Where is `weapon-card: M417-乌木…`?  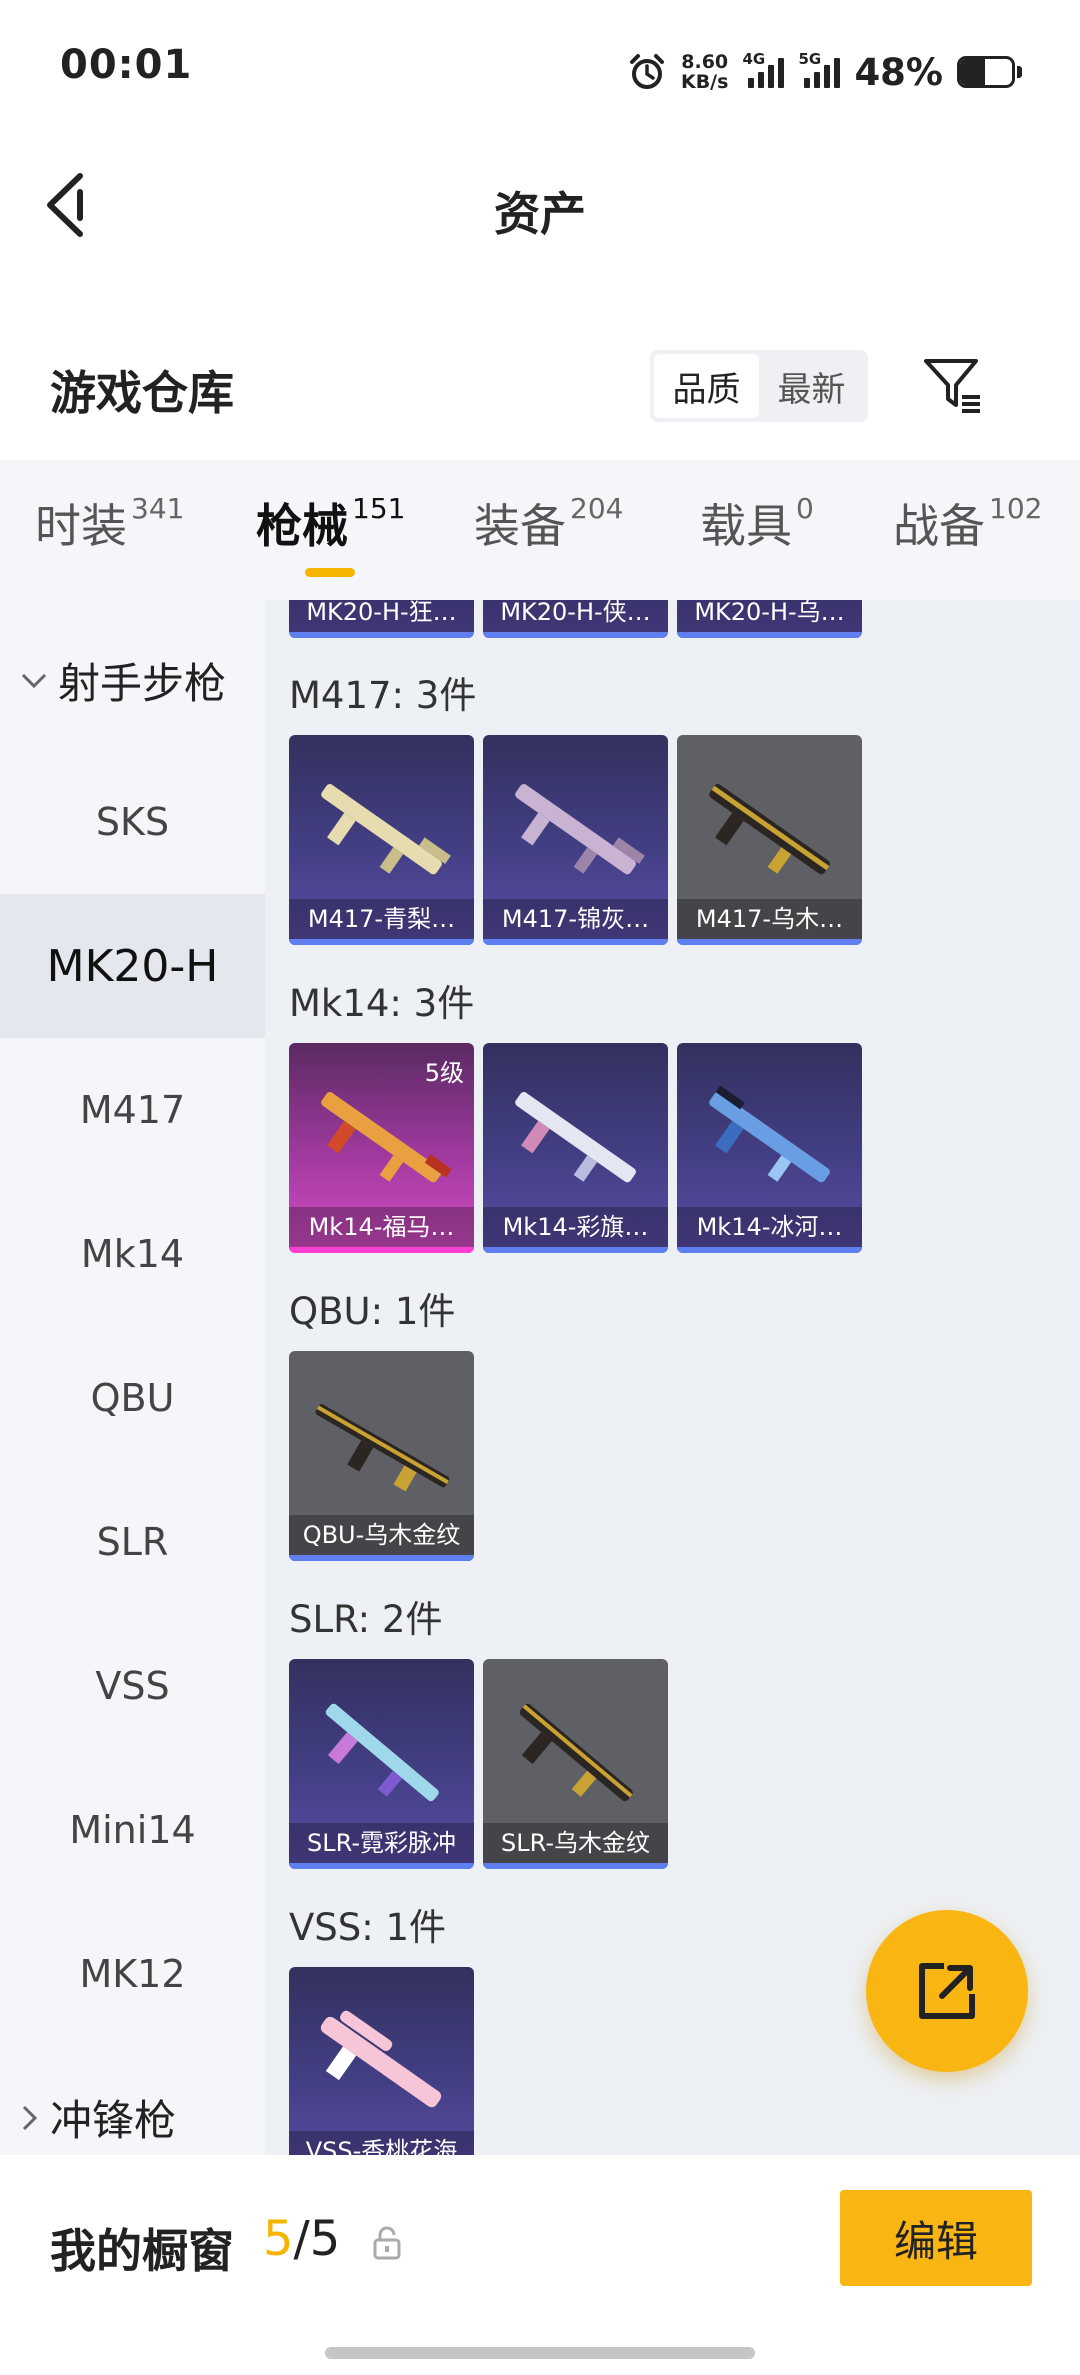
weapon-card: M417-乌木… is located at coordinates (769, 840).